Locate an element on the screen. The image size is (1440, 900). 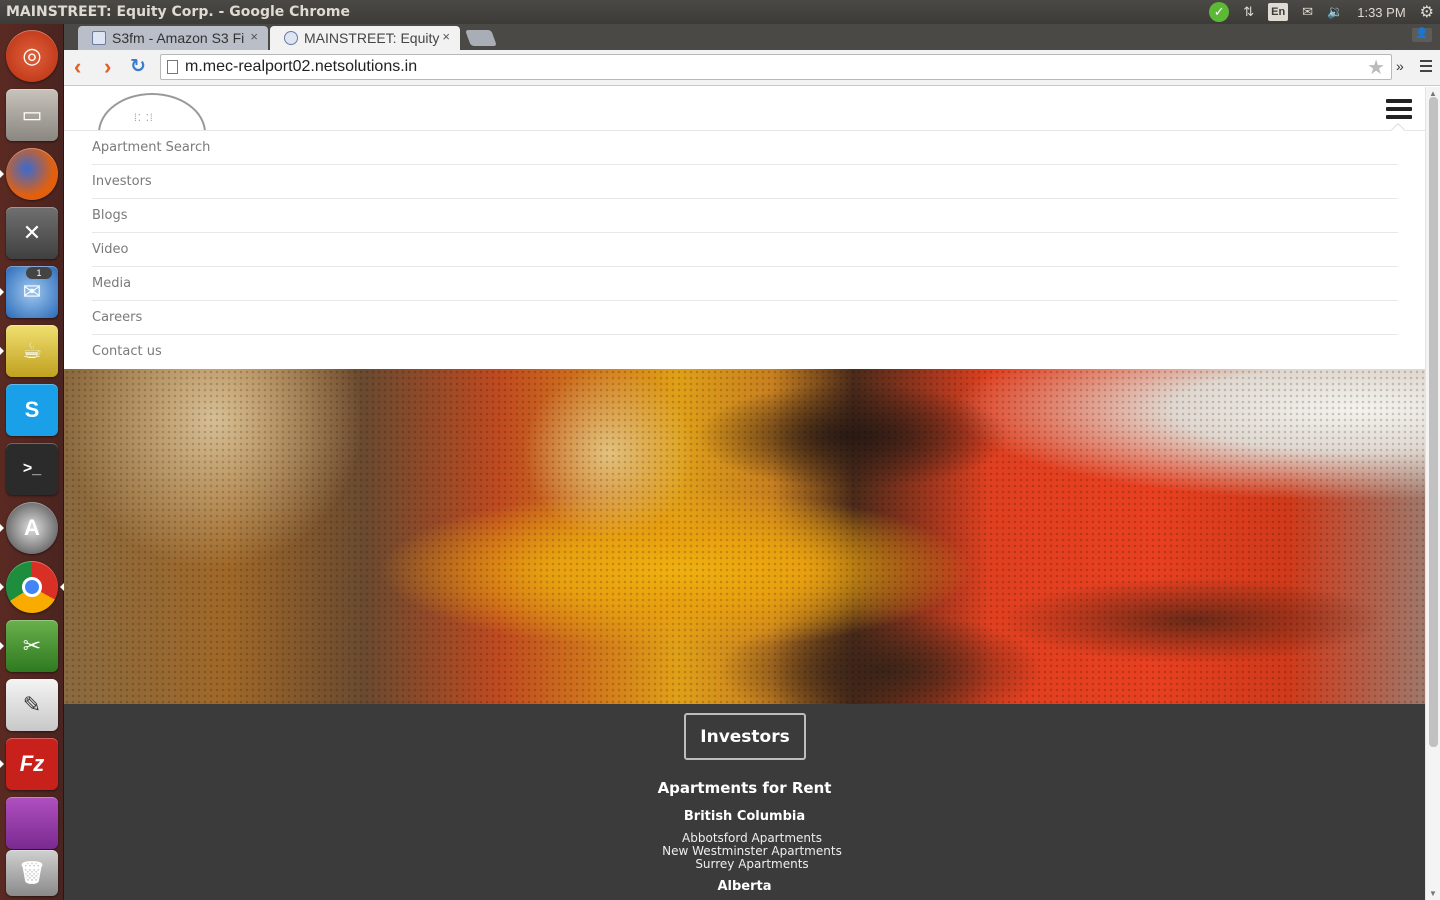
terminal-icon: >_ is located at coordinates (32, 469).